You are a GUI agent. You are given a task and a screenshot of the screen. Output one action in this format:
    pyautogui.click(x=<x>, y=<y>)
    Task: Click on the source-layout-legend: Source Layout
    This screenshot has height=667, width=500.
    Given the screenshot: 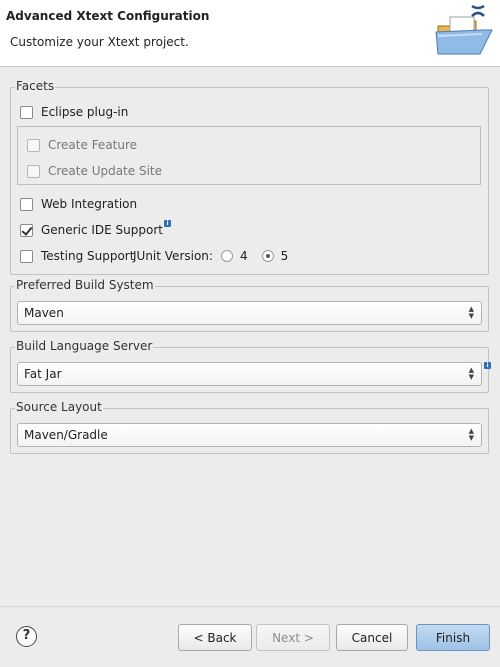 What is the action you would take?
    pyautogui.click(x=59, y=407)
    